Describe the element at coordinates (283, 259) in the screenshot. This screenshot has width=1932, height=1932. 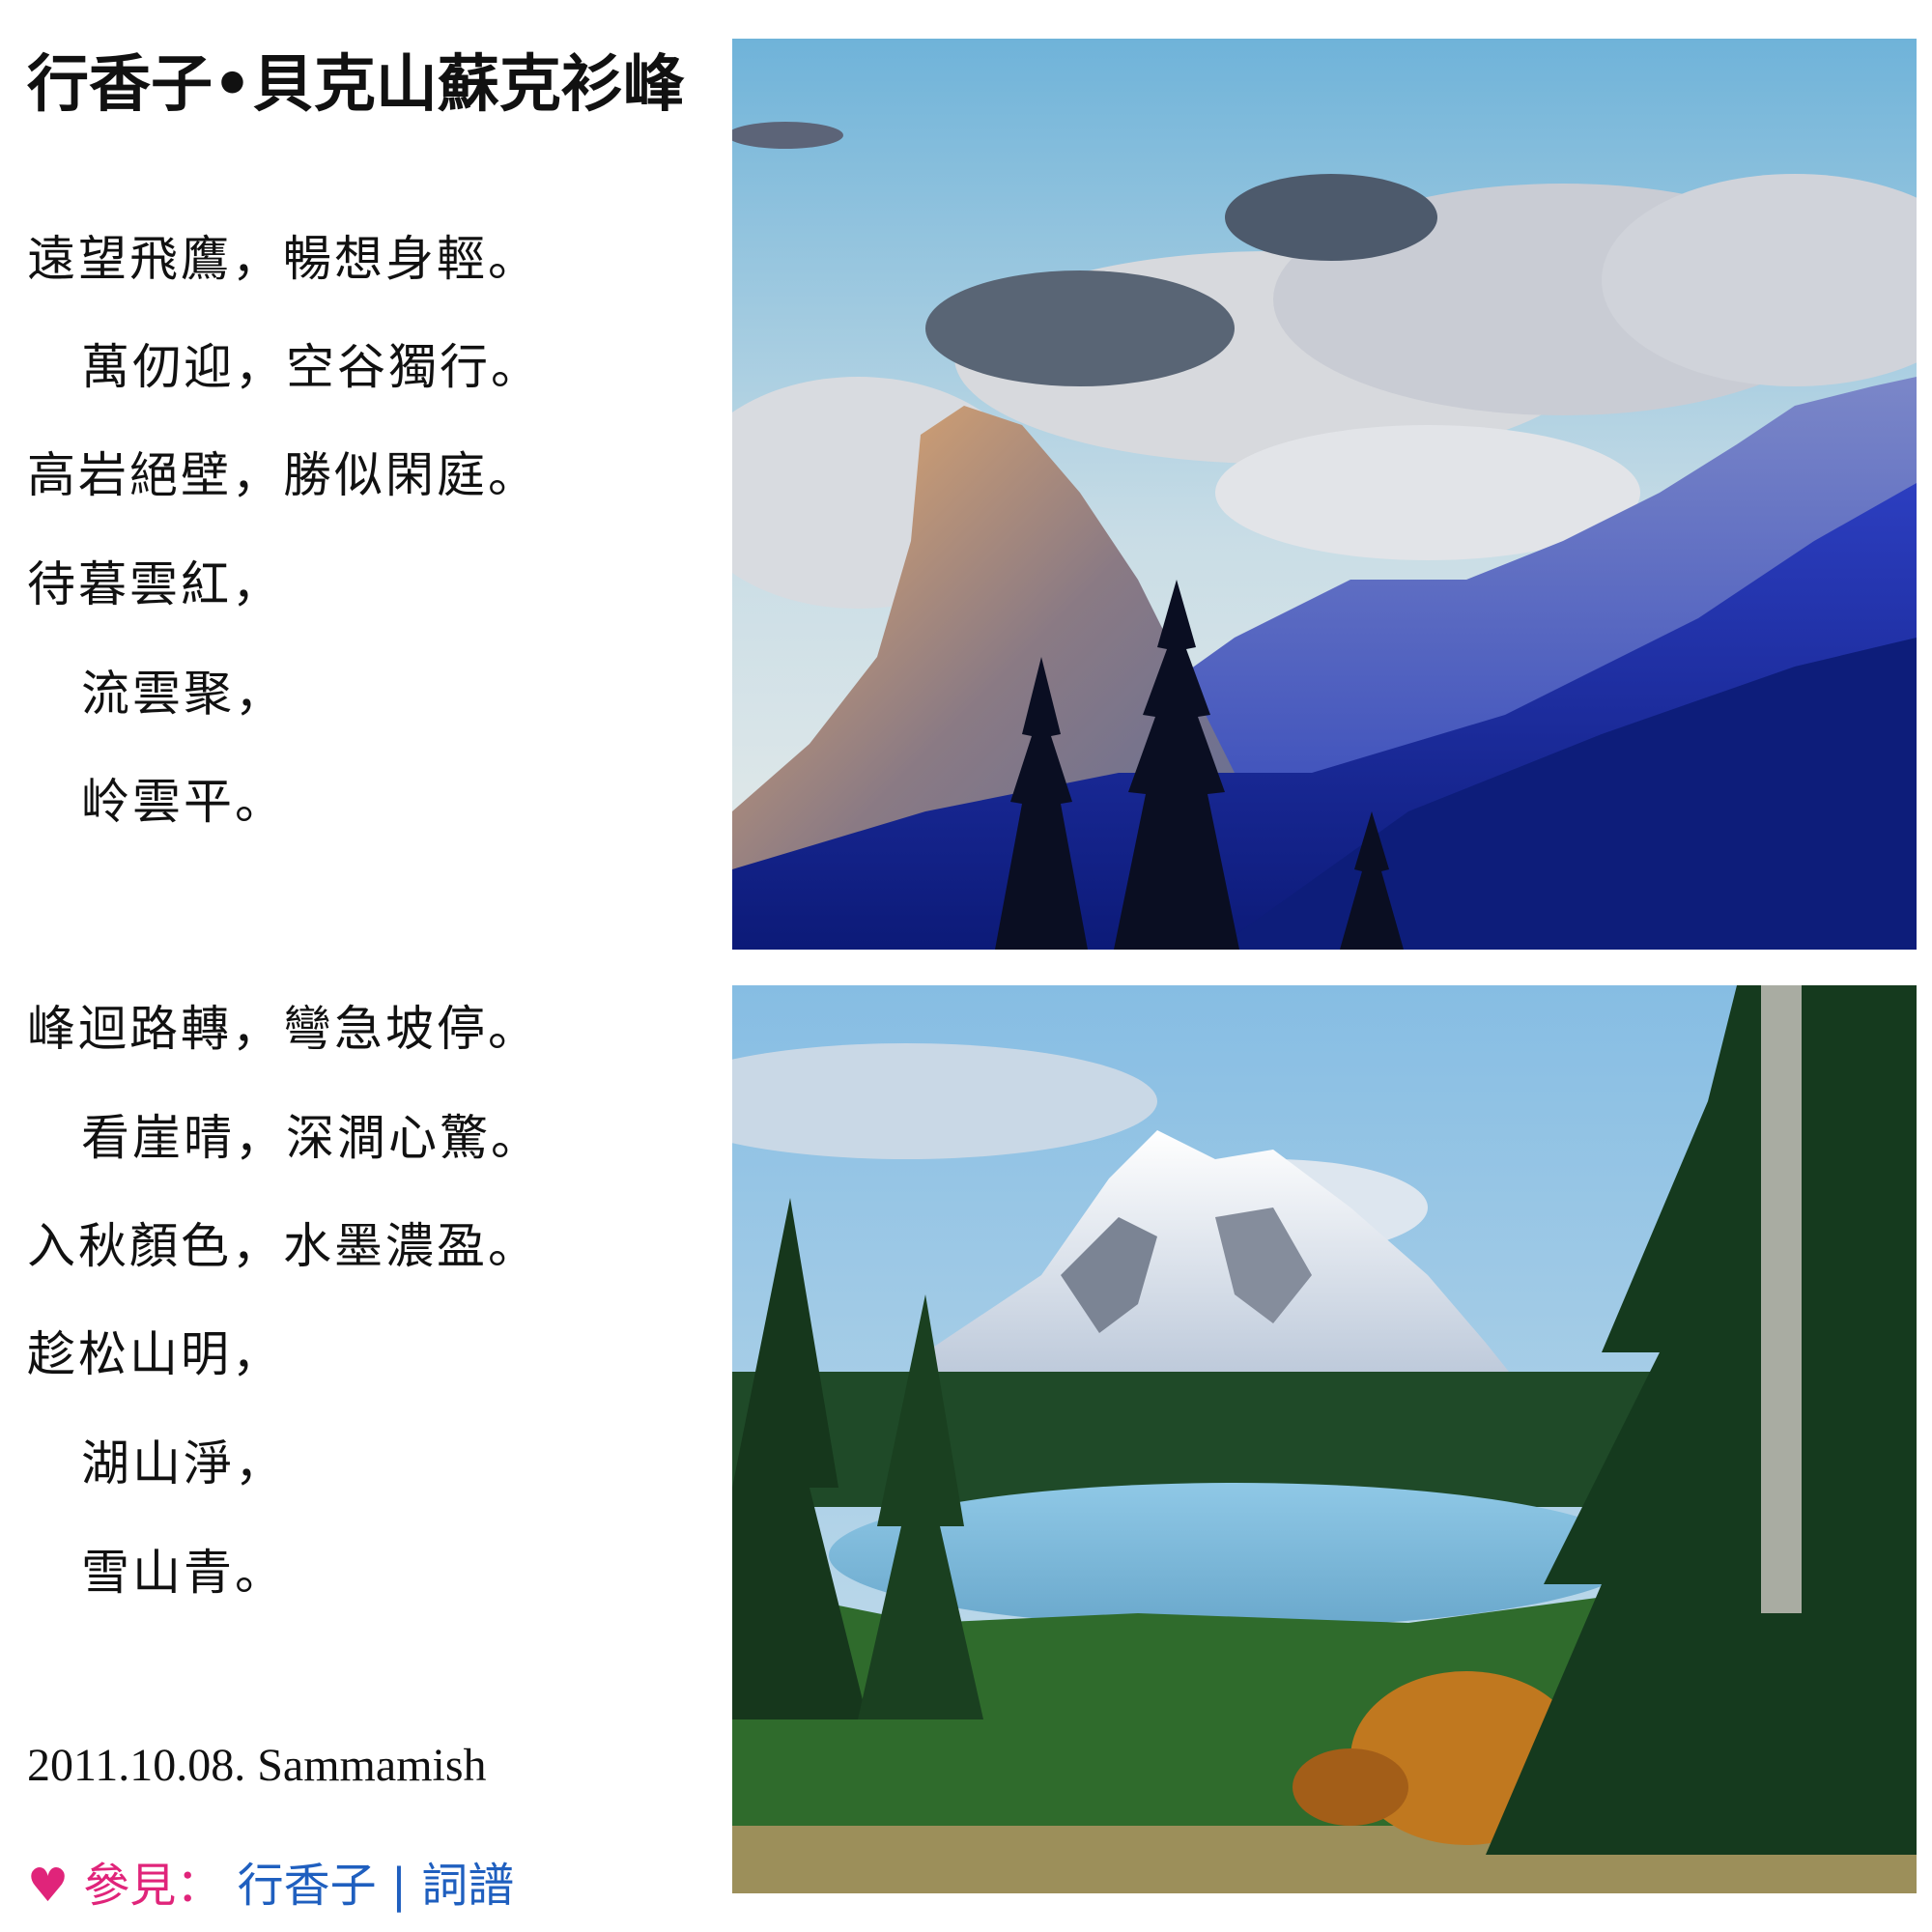
I see `poem-line: 遠望飛鷹，暢想身輕。` at that location.